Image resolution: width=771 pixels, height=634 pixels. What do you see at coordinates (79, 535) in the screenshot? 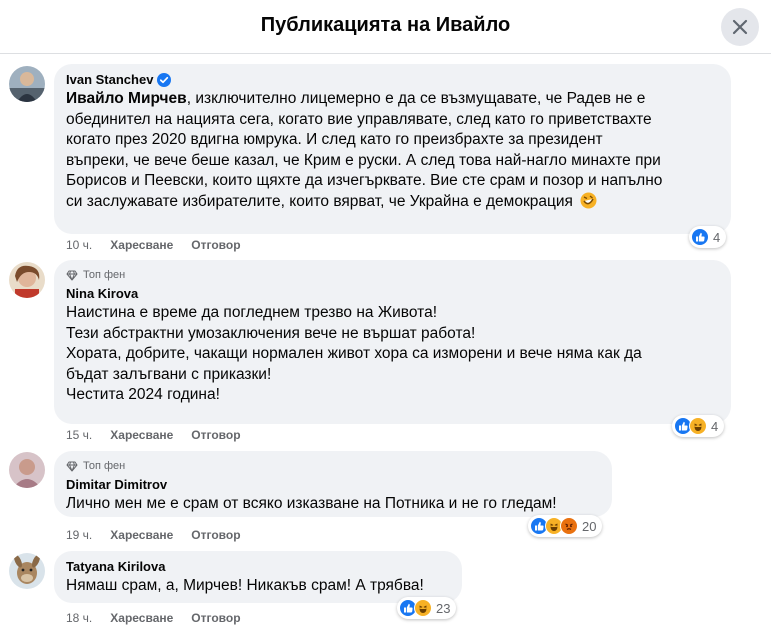
I see `comment-time: 19 ч.` at bounding box center [79, 535].